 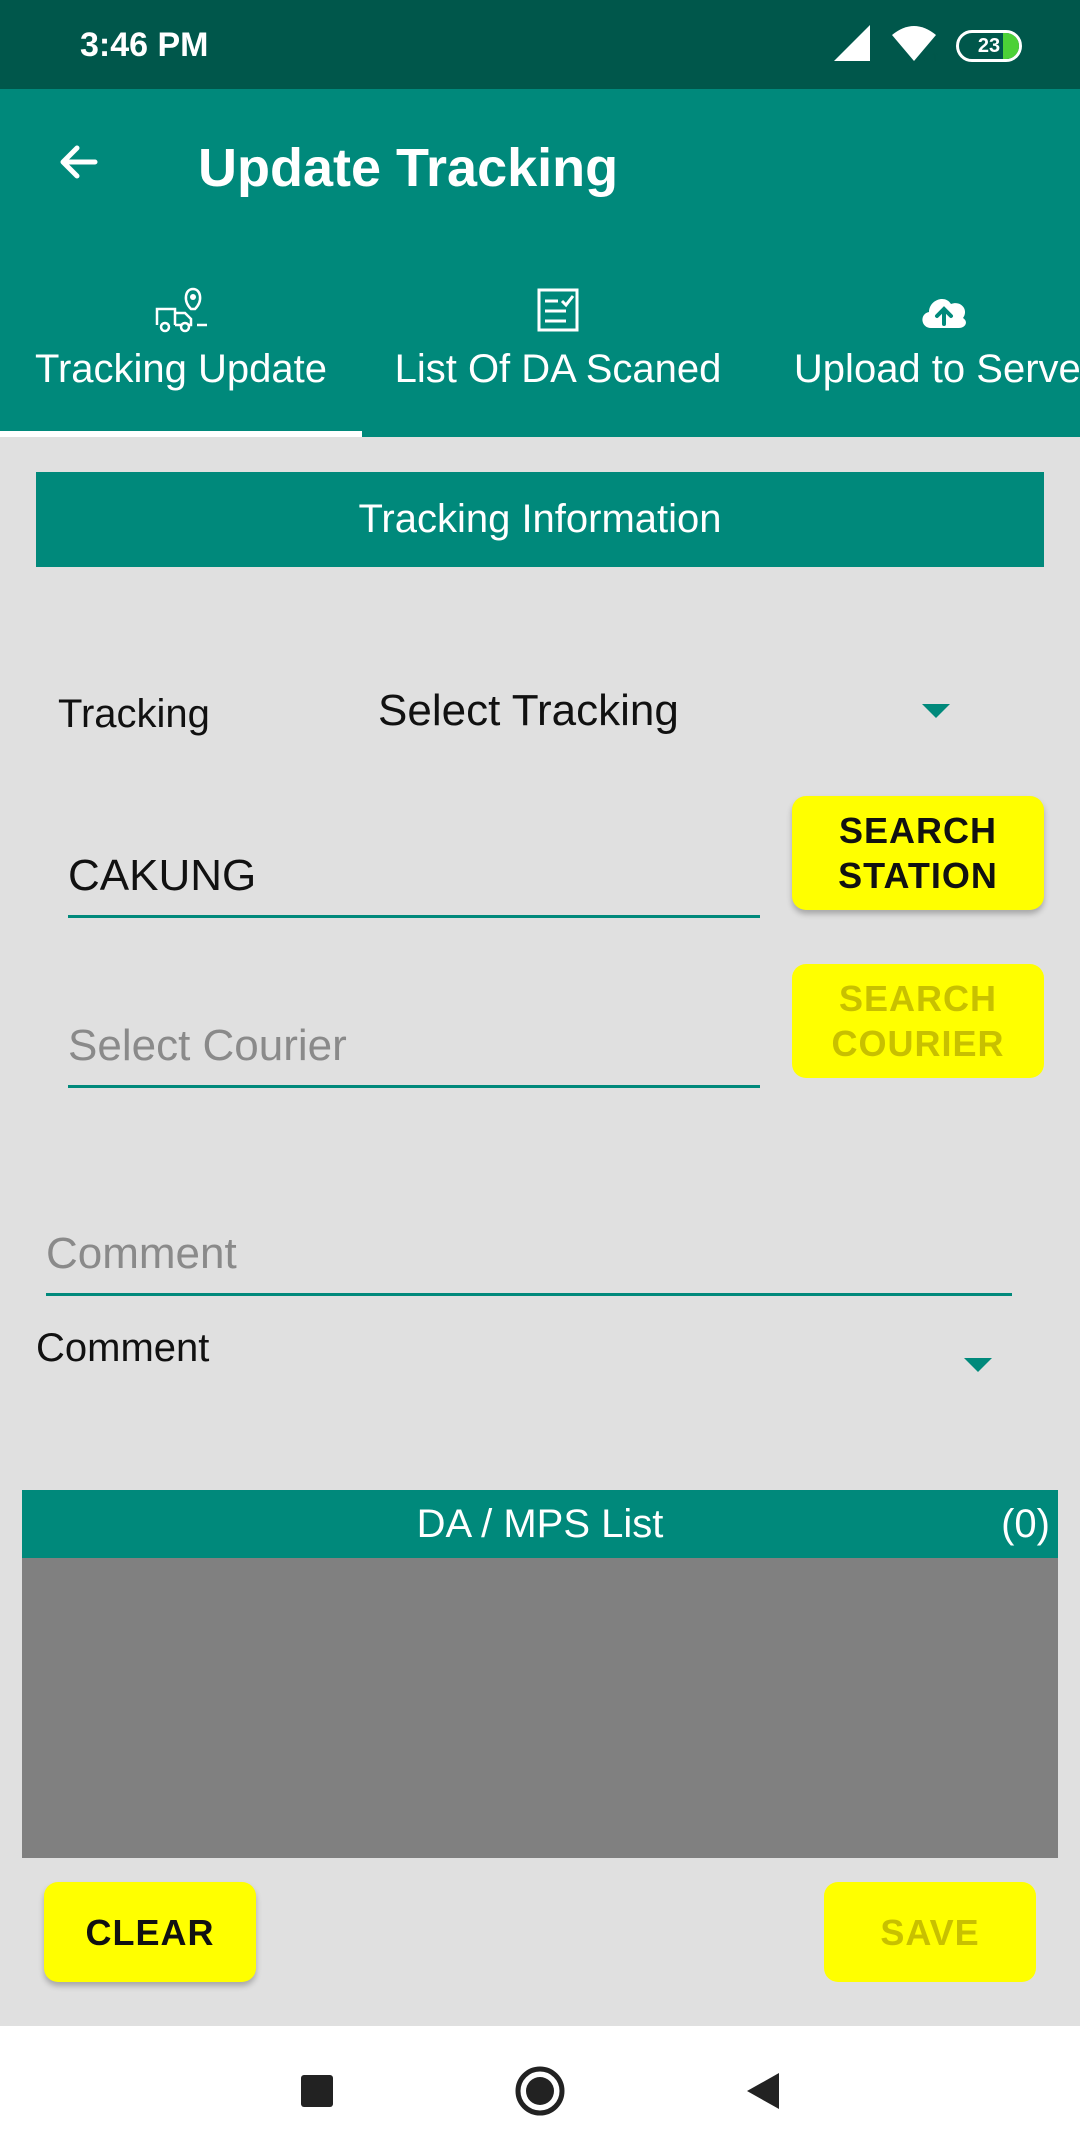 I want to click on tab-tracking-update: Tracking Update, so click(x=181, y=340).